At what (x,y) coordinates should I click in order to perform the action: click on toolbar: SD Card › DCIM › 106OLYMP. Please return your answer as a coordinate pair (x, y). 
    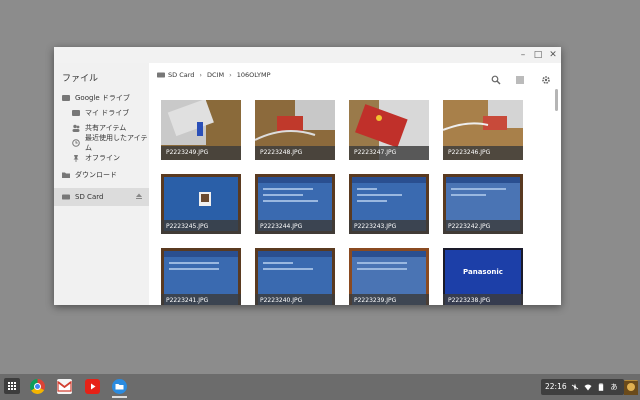
    Looking at the image, I should click on (355, 75).